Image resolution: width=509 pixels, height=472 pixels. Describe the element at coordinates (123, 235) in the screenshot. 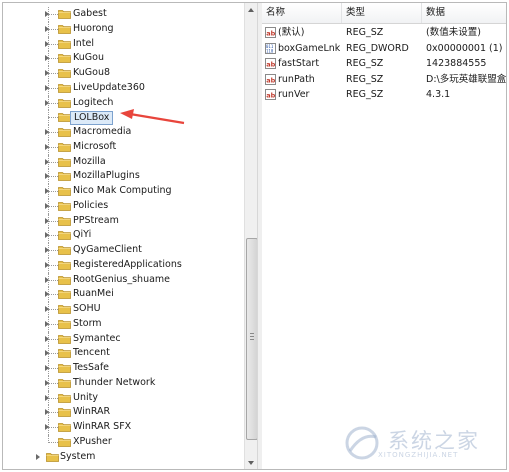

I see `tree-item-qiyi: QiYi` at that location.